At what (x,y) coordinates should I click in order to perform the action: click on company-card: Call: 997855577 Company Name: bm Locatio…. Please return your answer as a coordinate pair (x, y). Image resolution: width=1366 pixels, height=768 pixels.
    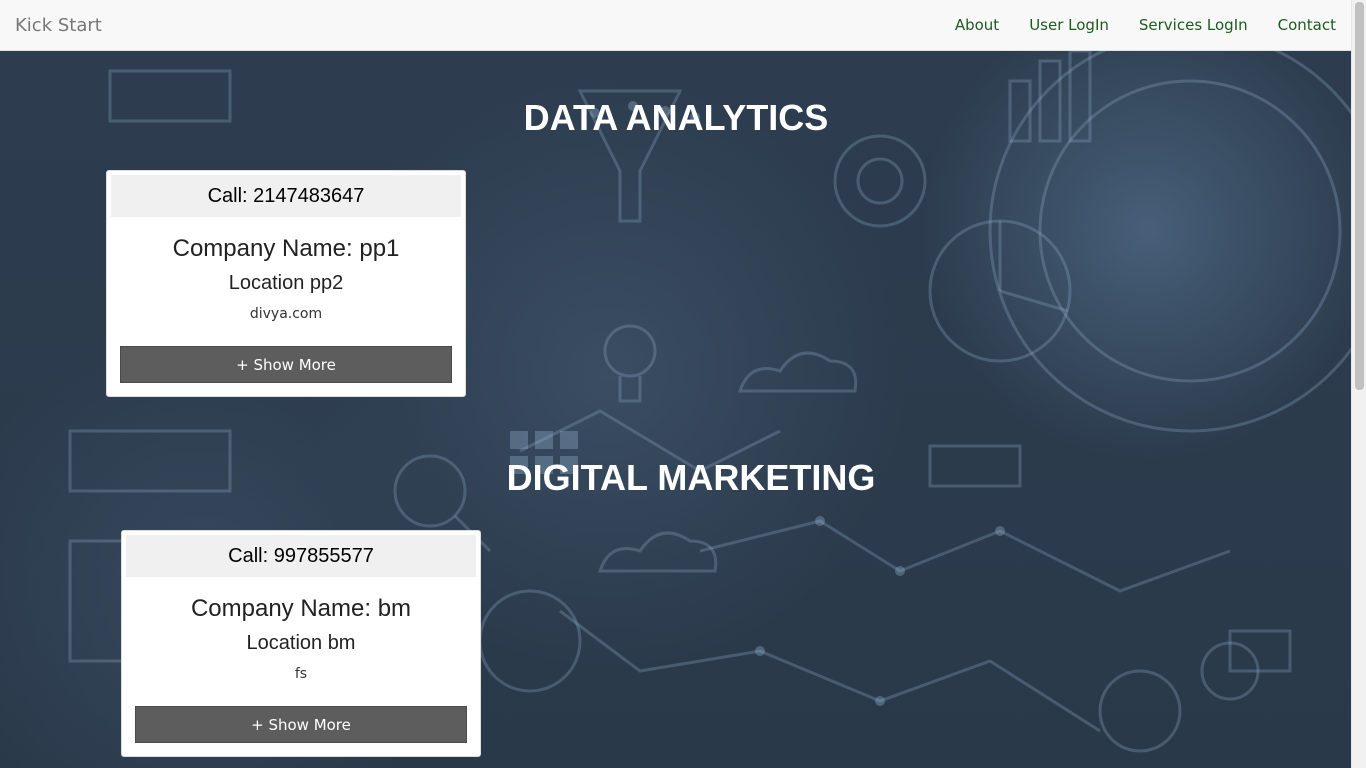
    Looking at the image, I should click on (301, 643).